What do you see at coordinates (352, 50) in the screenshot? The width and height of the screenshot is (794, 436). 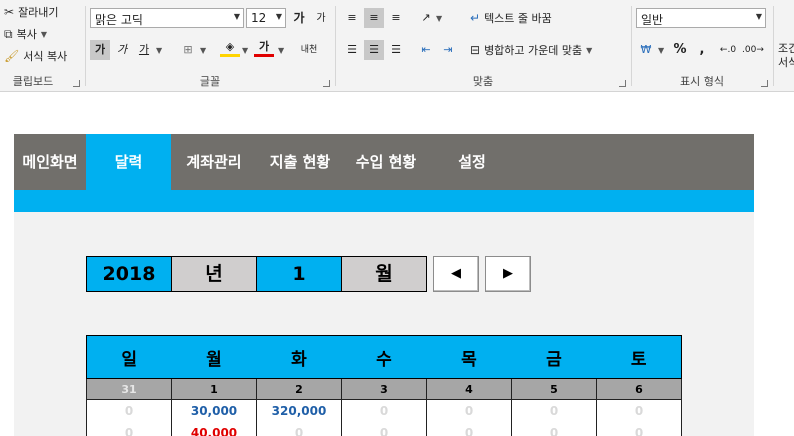 I see `align-left-icon: ☰` at bounding box center [352, 50].